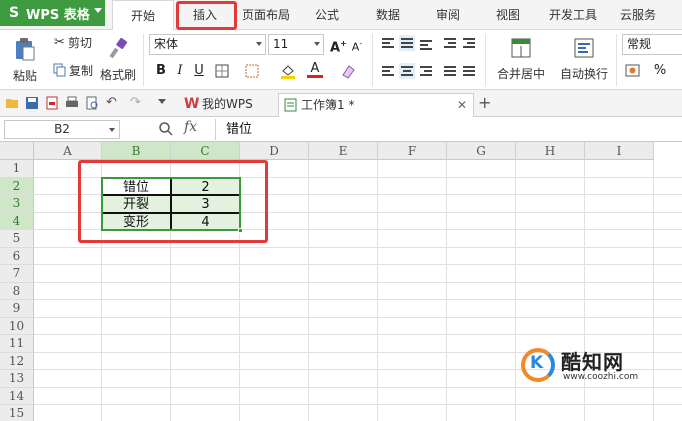 The height and width of the screenshot is (421, 682). I want to click on row-header-9: 9, so click(17, 309).